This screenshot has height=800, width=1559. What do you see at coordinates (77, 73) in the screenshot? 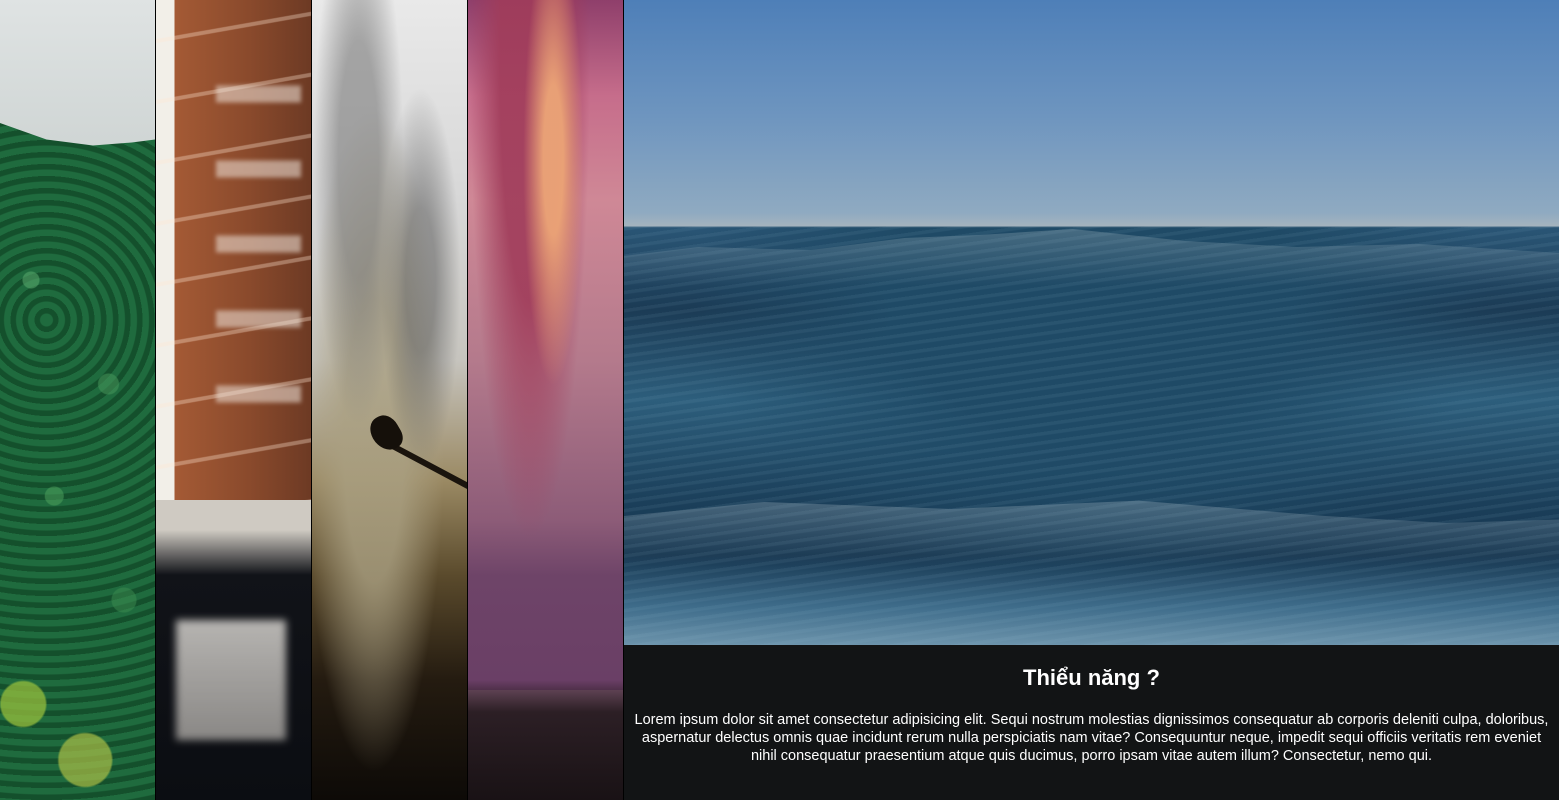
I see `forest-sky` at bounding box center [77, 73].